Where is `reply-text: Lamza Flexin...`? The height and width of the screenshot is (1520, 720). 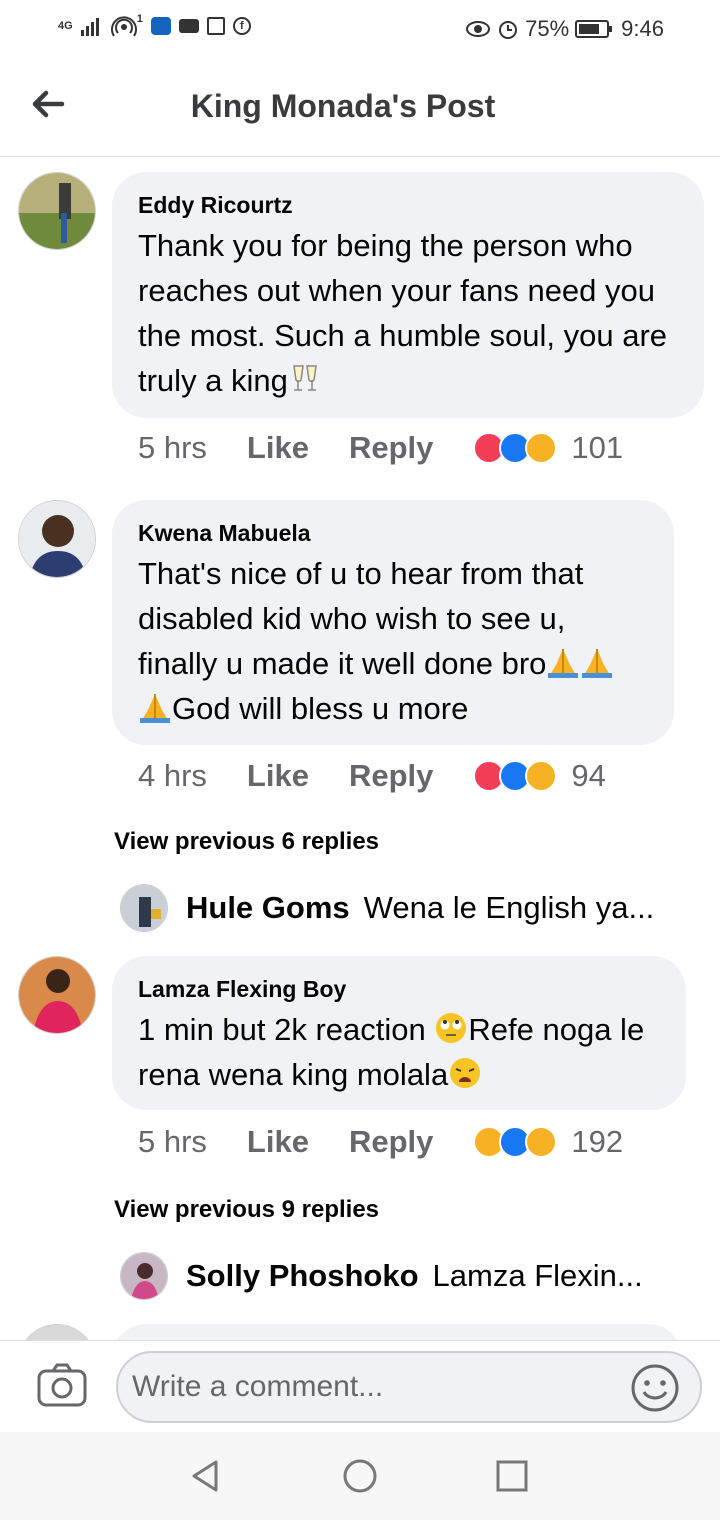
reply-text: Lamza Flexin... is located at coordinates (537, 1275).